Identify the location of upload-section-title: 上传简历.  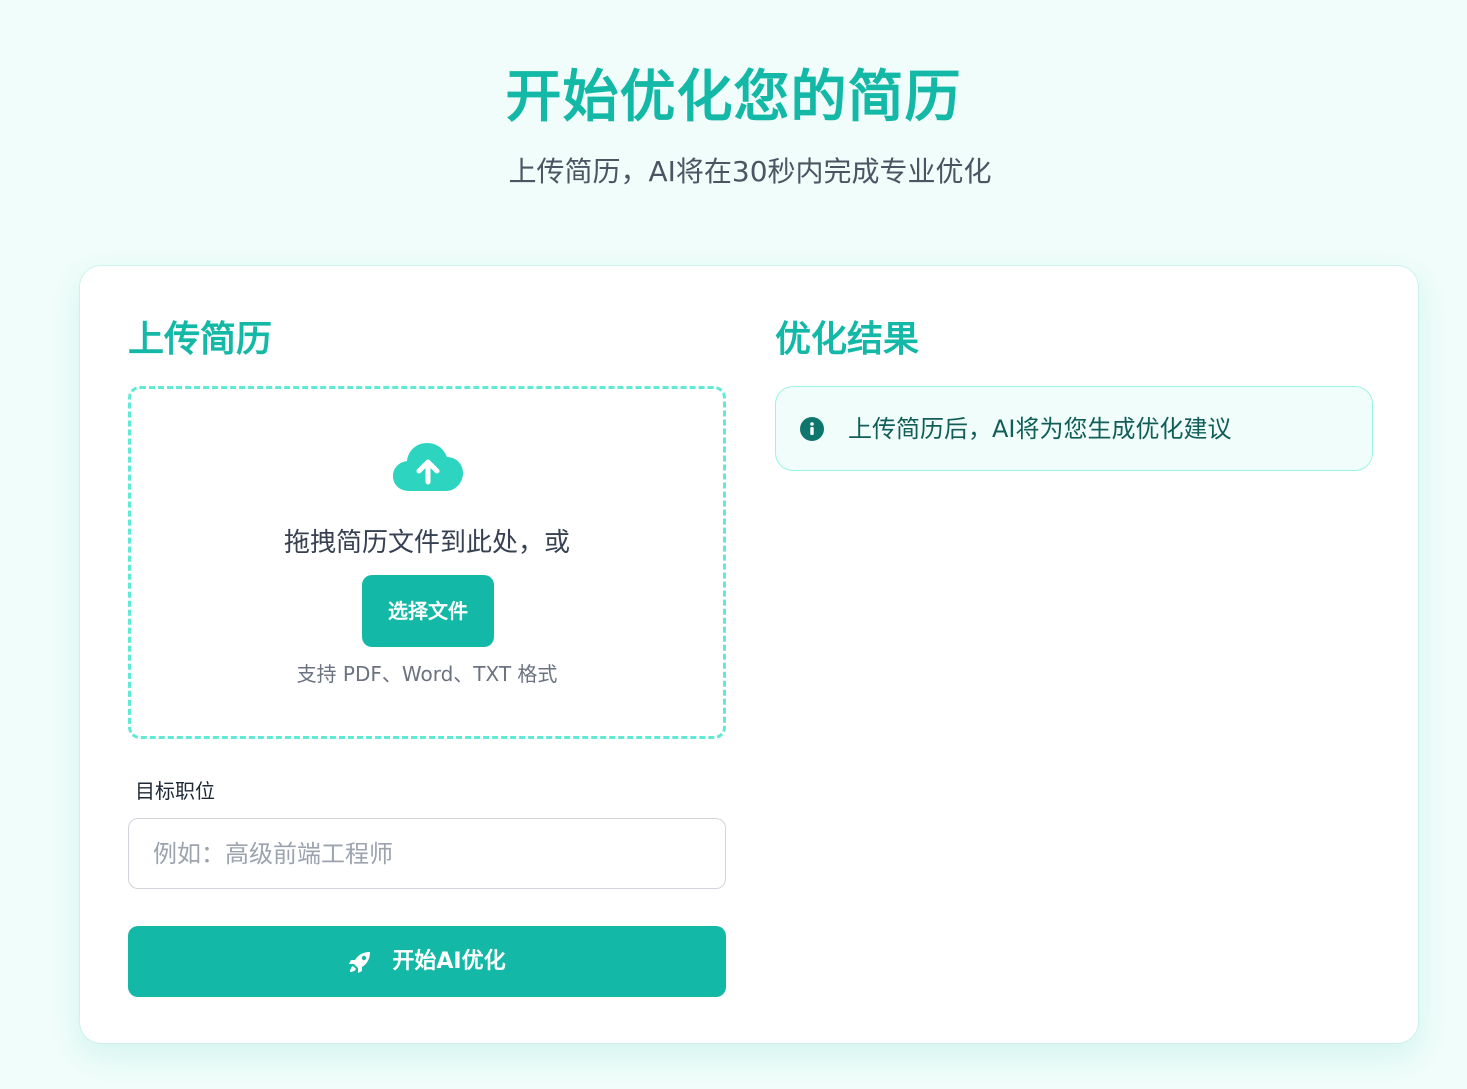
(200, 339).